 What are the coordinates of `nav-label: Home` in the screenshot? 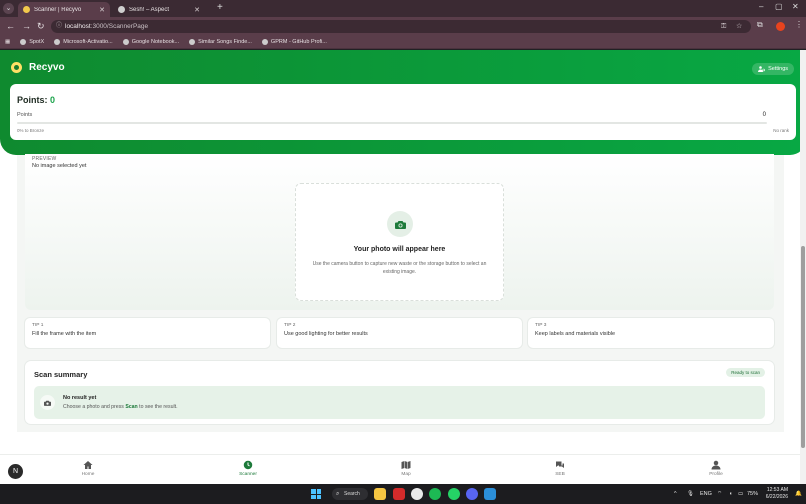 It's located at (88, 474).